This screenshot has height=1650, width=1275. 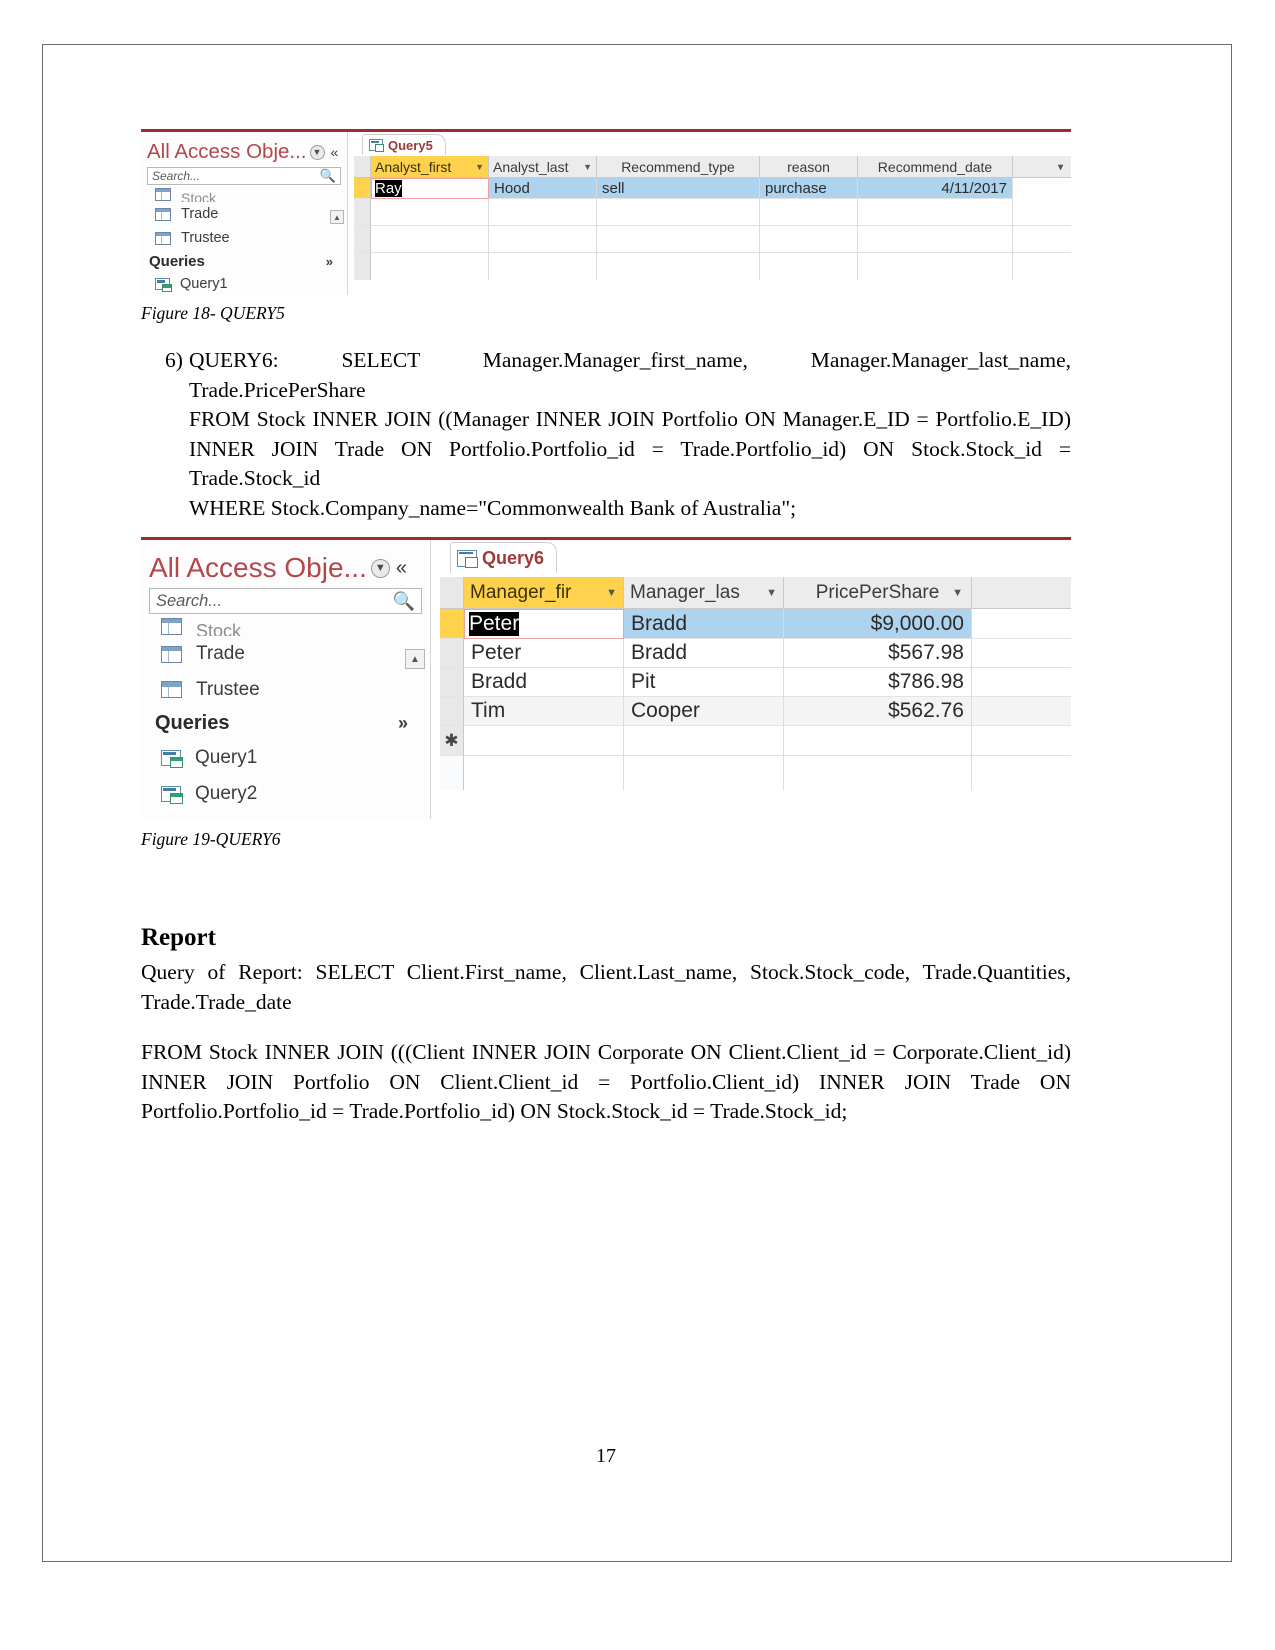 I want to click on table-row: Peter Bradd $9,000.00, so click(x=755, y=624).